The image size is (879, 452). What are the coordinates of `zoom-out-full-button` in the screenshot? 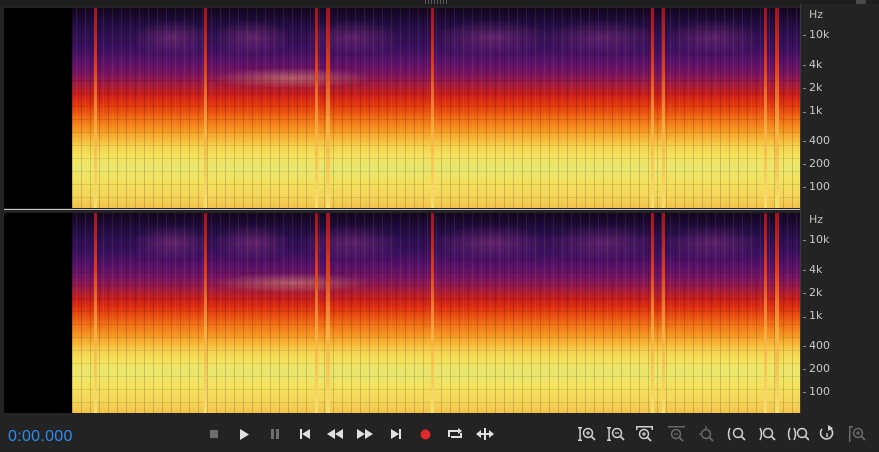 It's located at (707, 434).